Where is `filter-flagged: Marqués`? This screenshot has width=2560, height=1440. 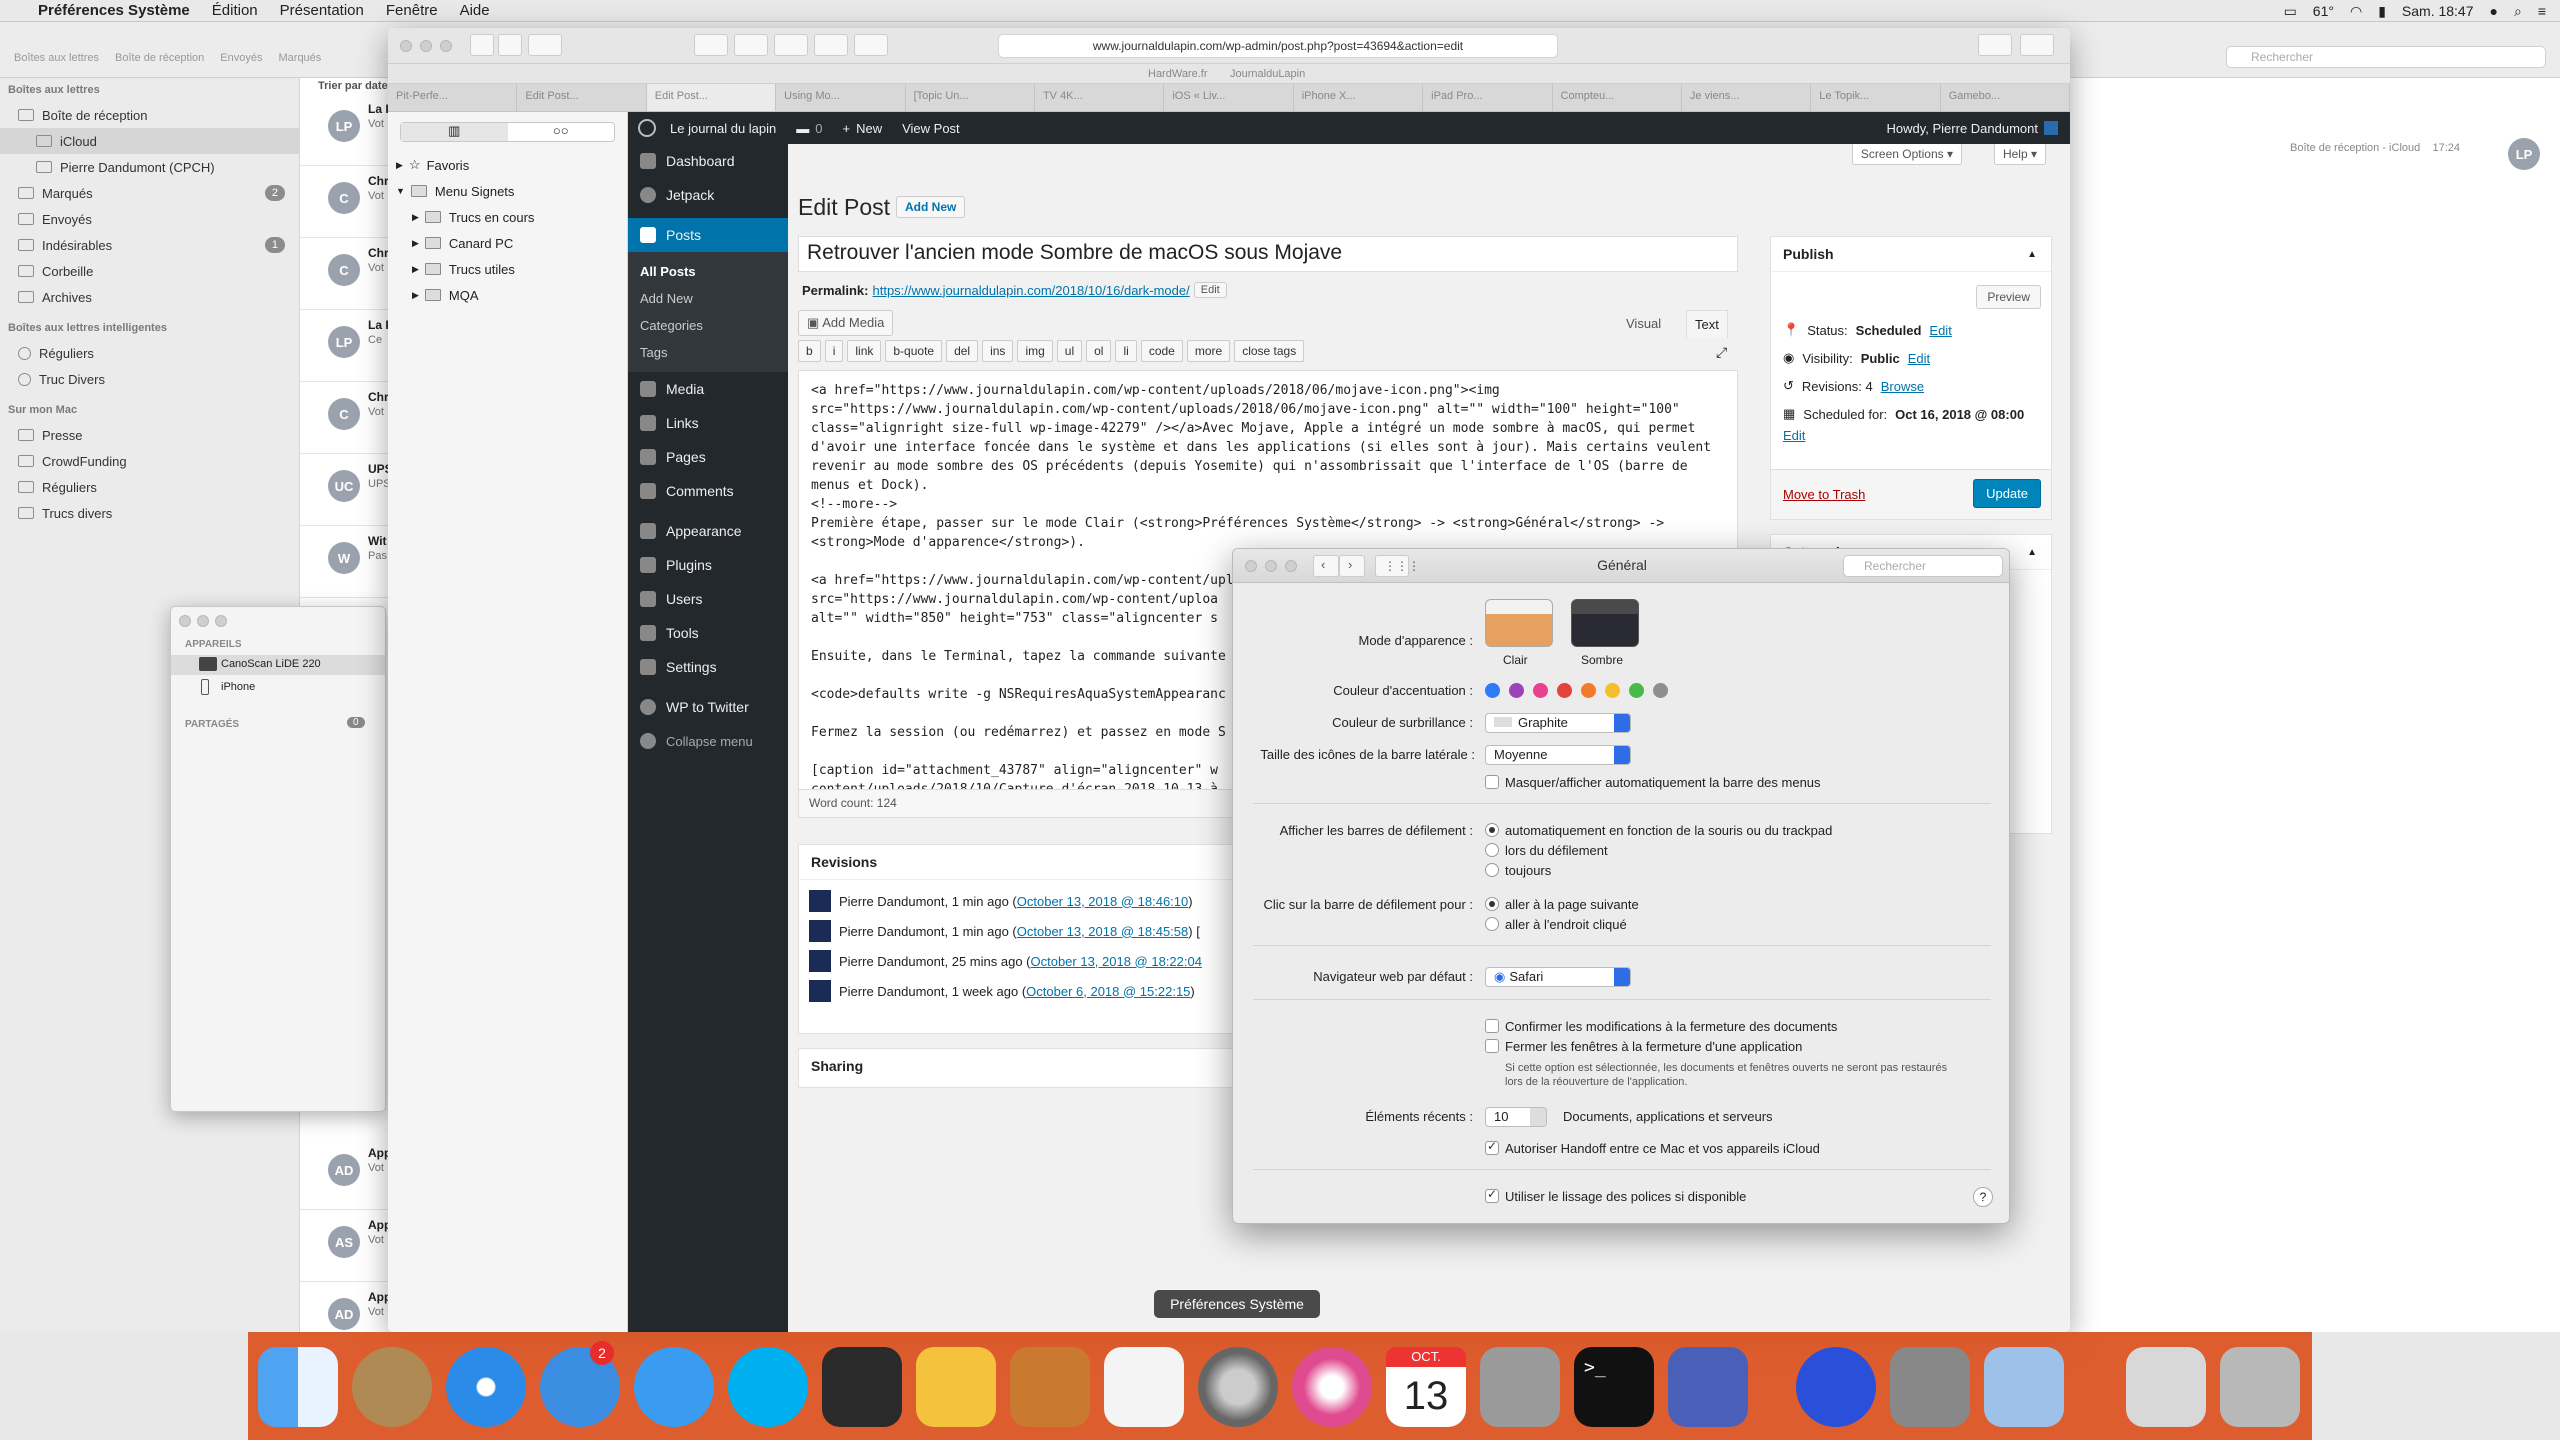 filter-flagged: Marqués is located at coordinates (300, 58).